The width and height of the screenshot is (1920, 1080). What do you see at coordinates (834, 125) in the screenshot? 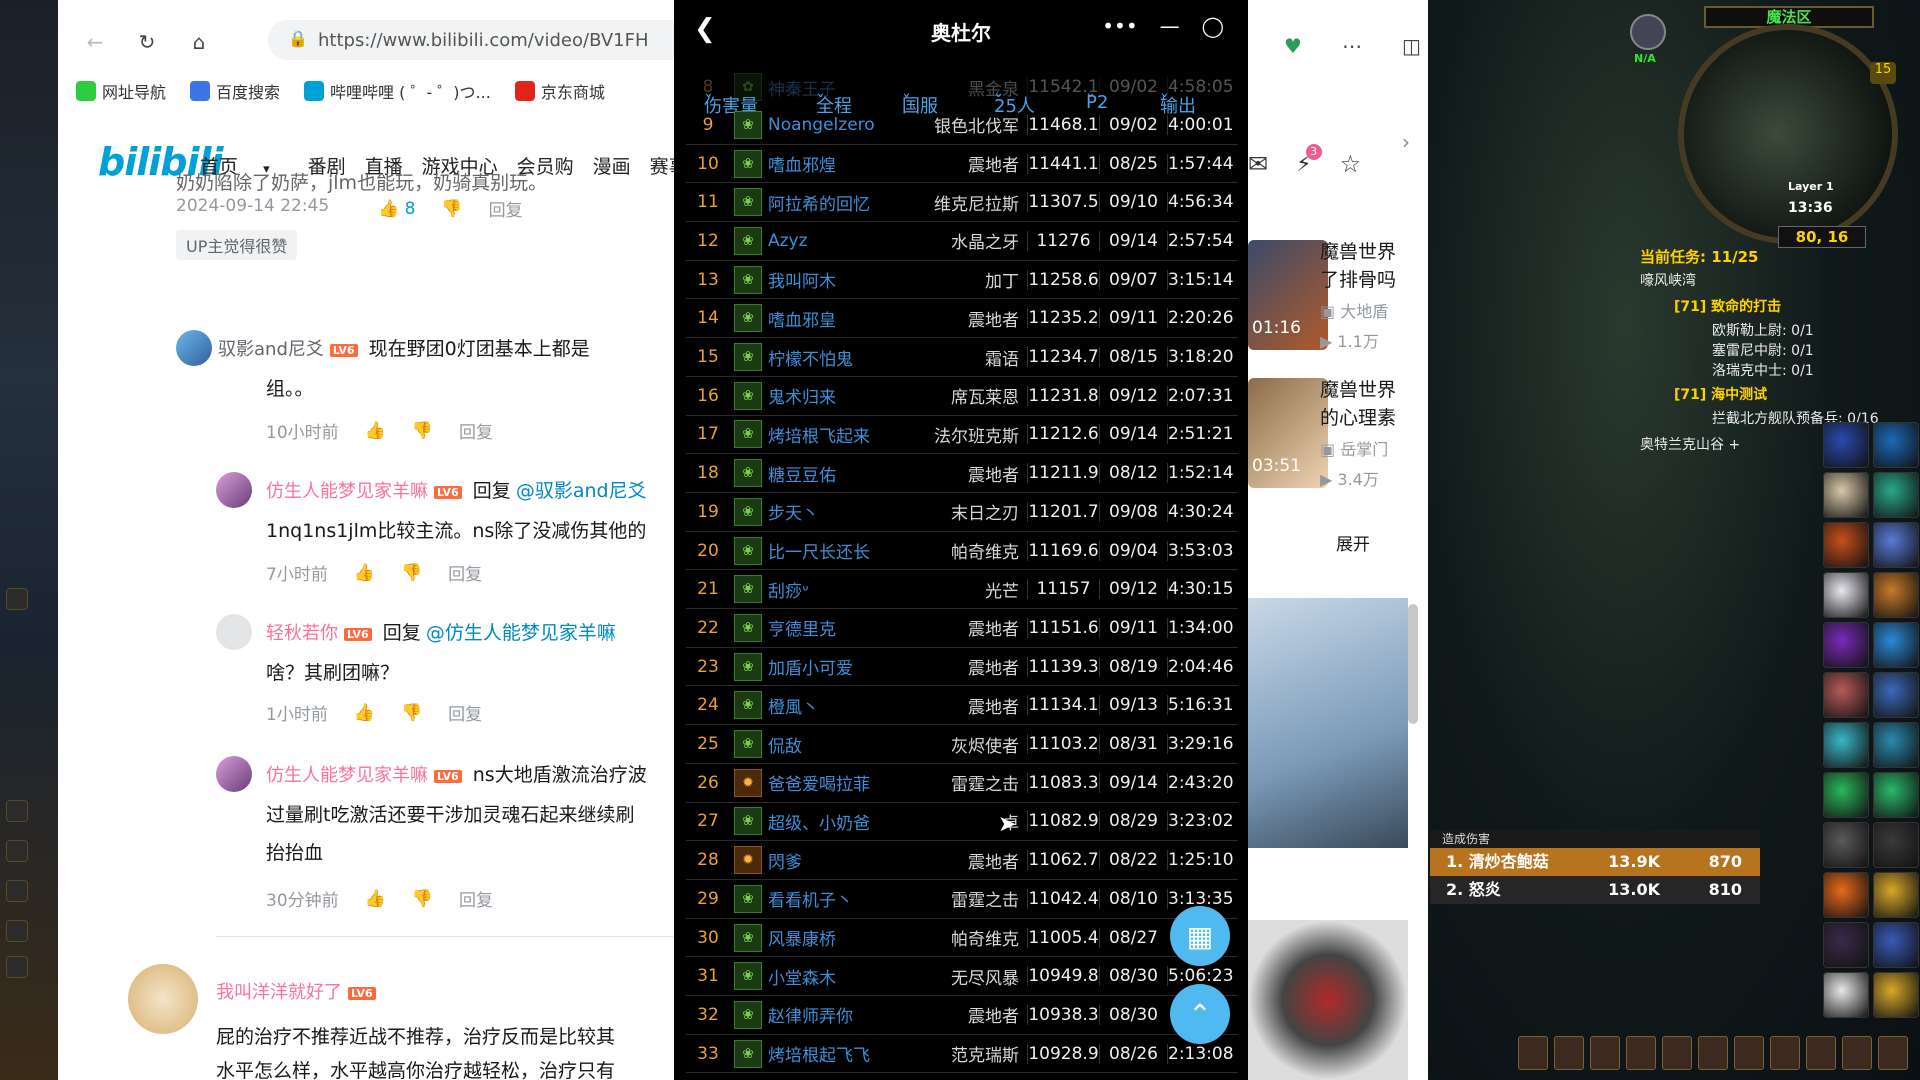
I see `player-name: Noangelzero` at bounding box center [834, 125].